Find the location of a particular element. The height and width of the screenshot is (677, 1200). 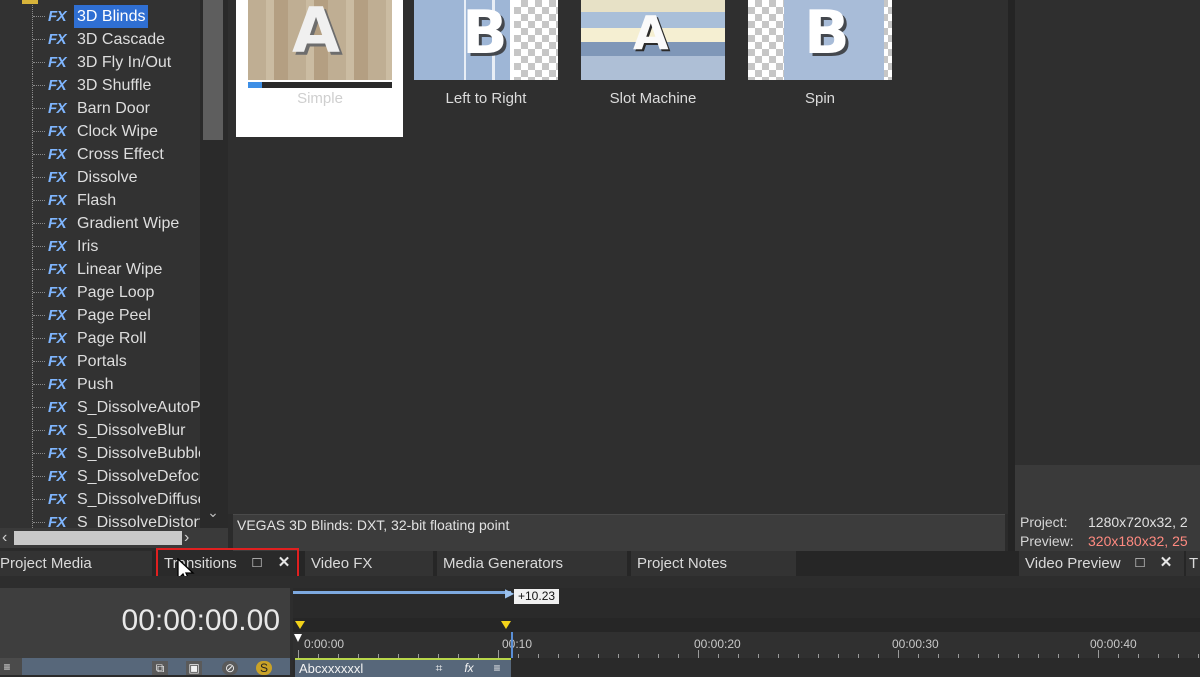

tree-item: FX 3D Blinds is located at coordinates (100, 16).